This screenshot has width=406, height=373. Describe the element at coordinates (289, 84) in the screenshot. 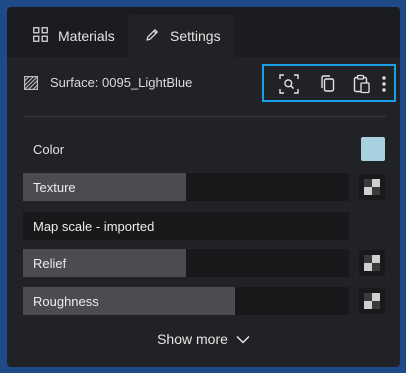

I see `search-image-icon` at that location.